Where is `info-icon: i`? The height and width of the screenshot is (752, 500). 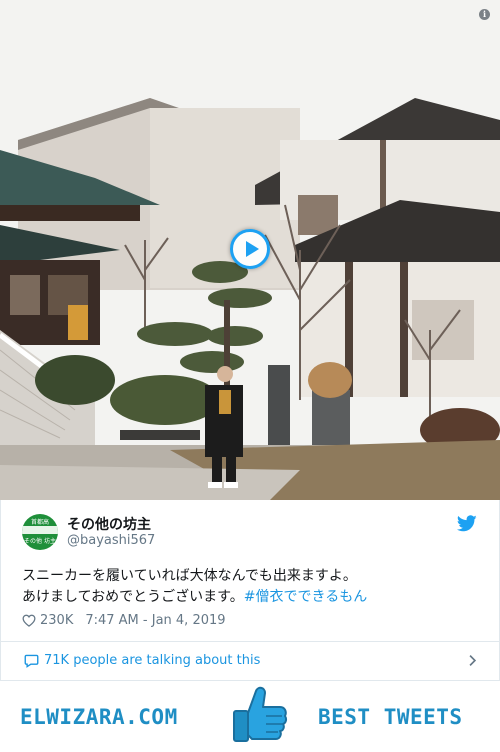 info-icon: i is located at coordinates (484, 14).